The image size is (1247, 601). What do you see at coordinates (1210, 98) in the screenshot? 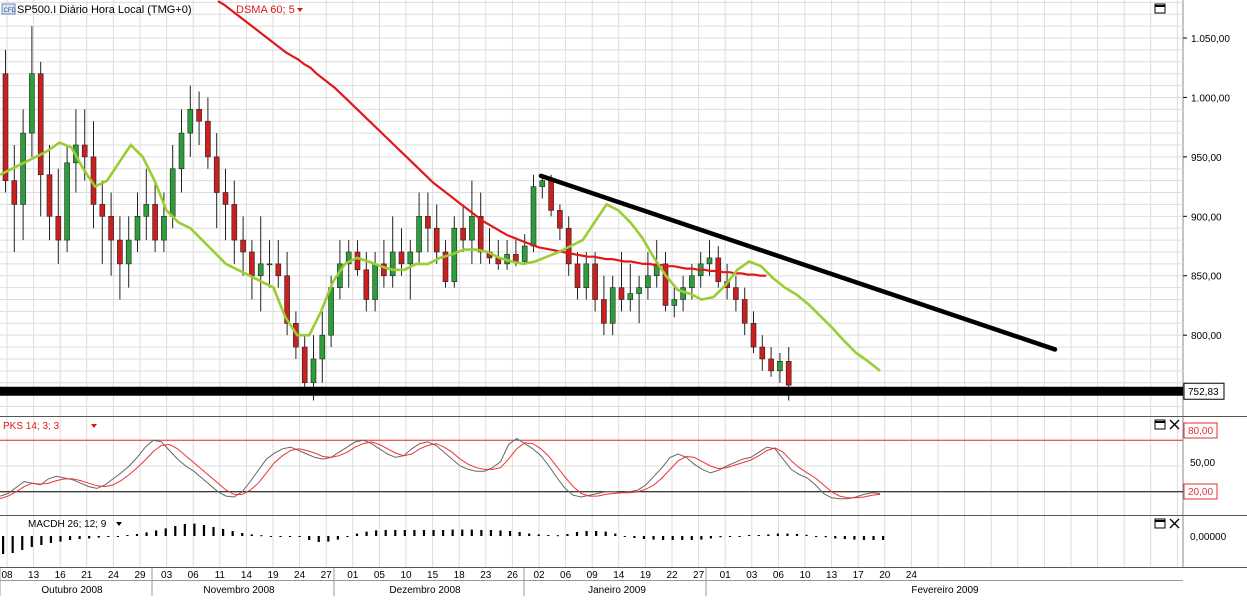
I see `price-axis-tick: 1.000,00` at bounding box center [1210, 98].